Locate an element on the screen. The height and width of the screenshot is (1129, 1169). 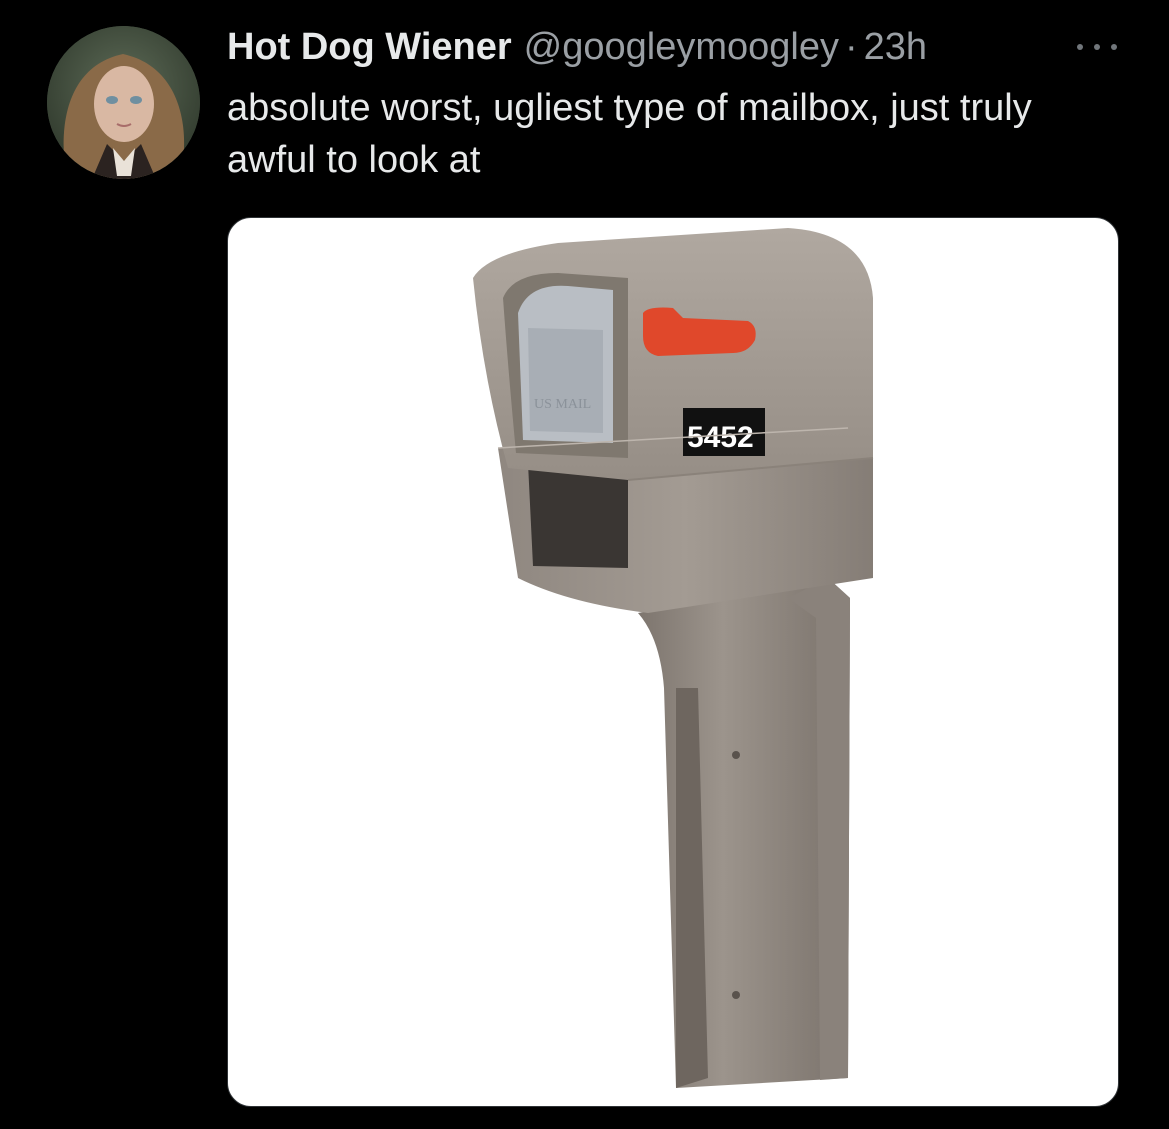
tweet-header: Hot Dog Wiener @googleymoogley · 23h is located at coordinates (577, 47).